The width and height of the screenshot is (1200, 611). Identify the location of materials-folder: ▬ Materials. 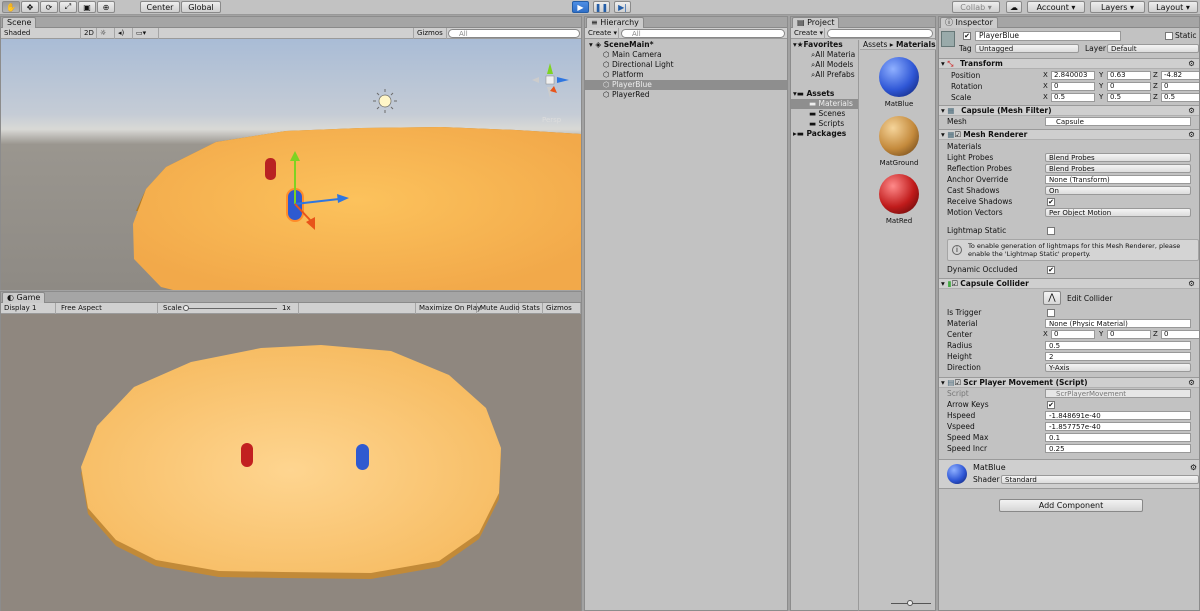
(824, 104).